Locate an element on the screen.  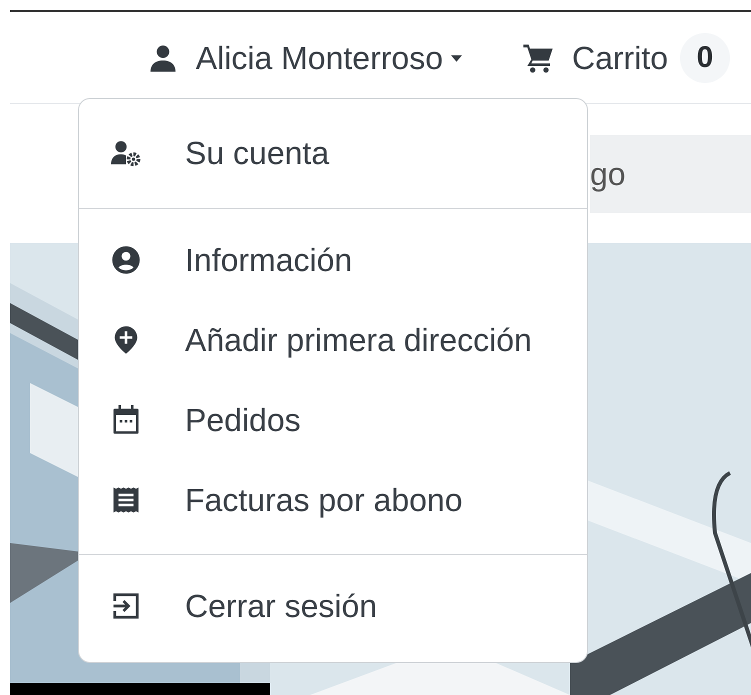
person-icon is located at coordinates (163, 58).